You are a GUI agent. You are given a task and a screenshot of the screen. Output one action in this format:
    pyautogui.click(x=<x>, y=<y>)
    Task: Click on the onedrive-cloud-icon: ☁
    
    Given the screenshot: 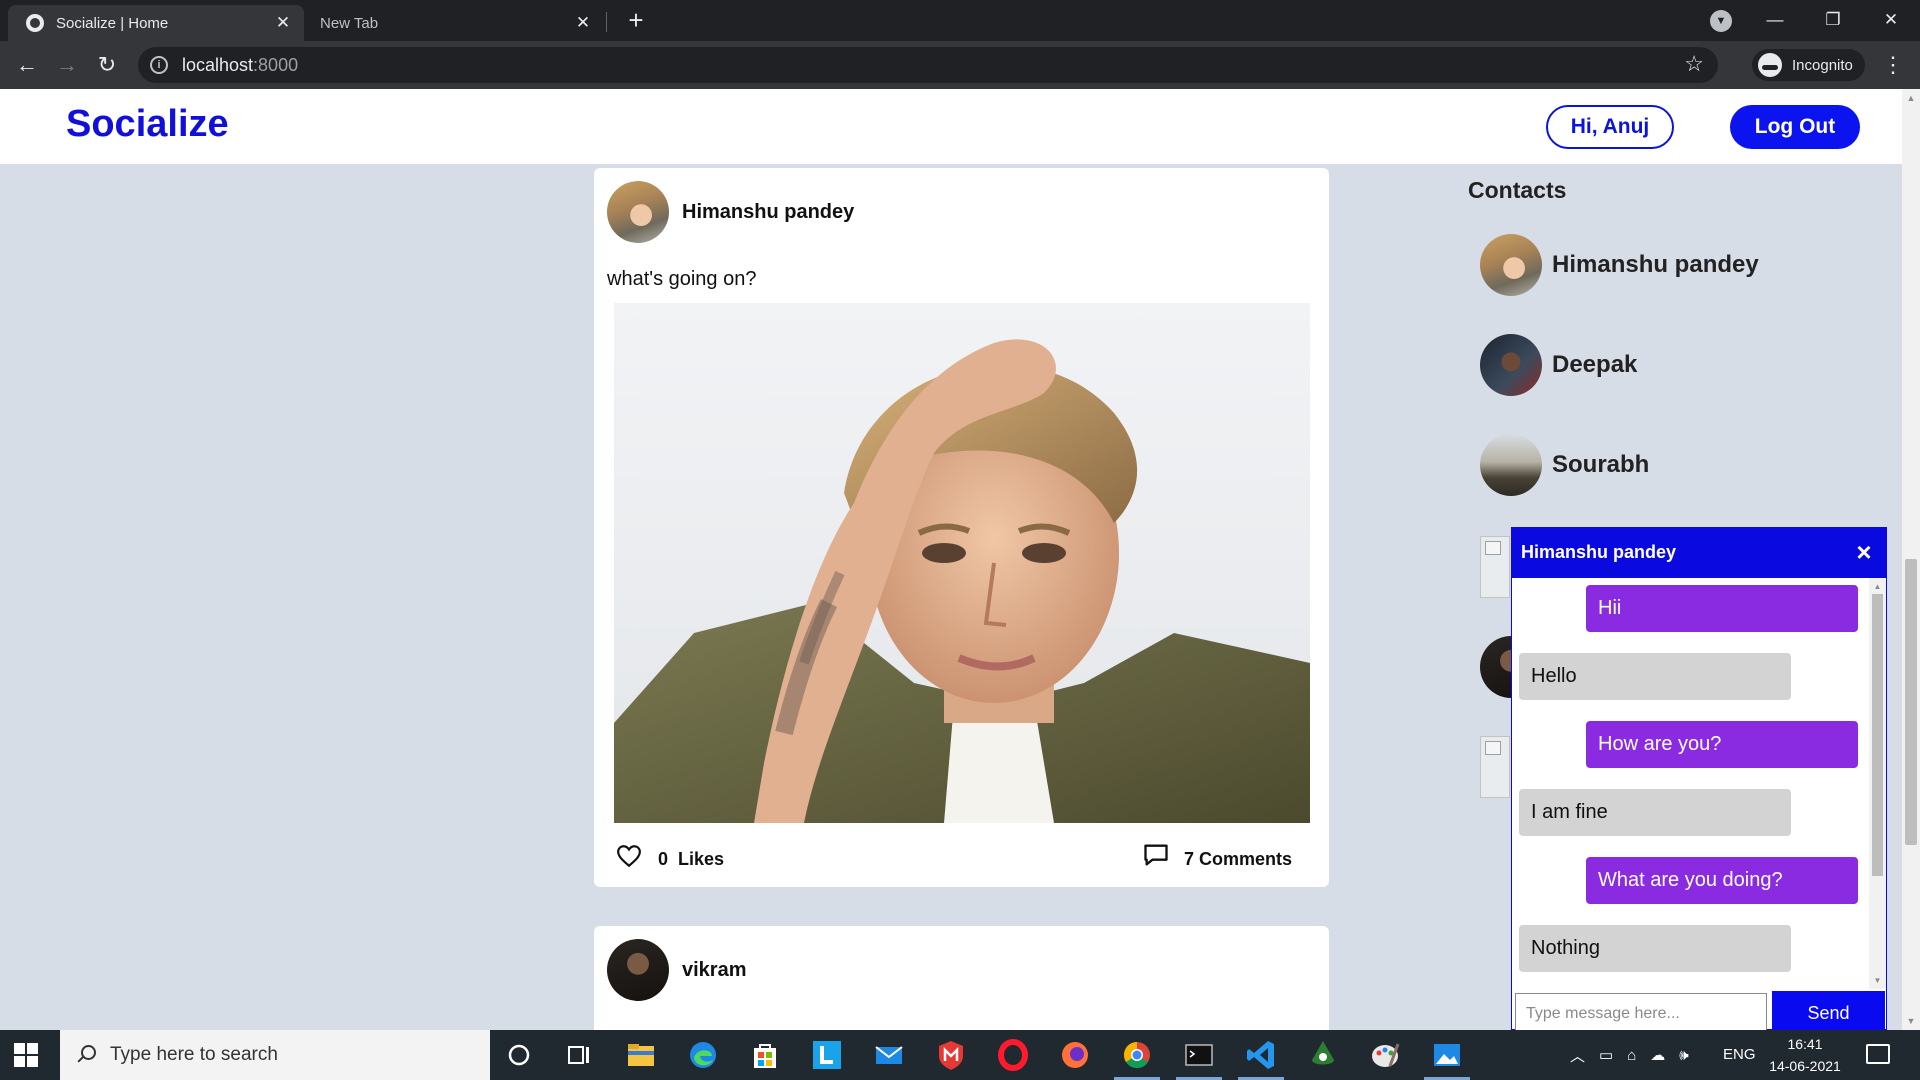 What is the action you would take?
    pyautogui.click(x=1657, y=1055)
    